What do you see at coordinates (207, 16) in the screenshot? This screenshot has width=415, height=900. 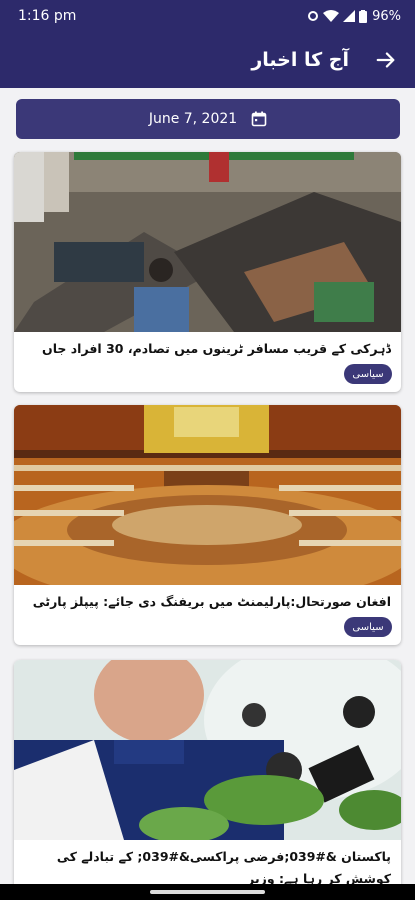 I see `status-bar: 1:16 pm 96%` at bounding box center [207, 16].